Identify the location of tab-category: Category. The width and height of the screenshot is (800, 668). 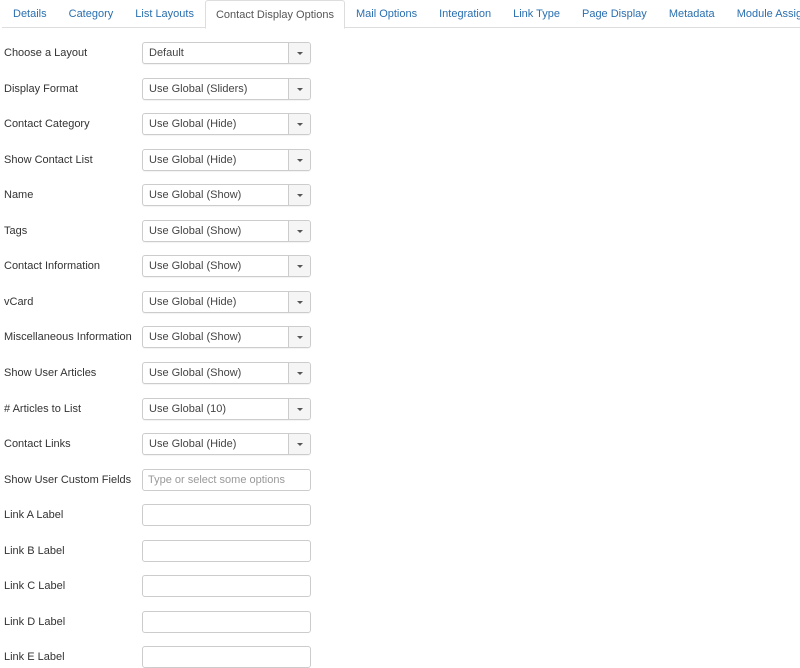
(91, 14).